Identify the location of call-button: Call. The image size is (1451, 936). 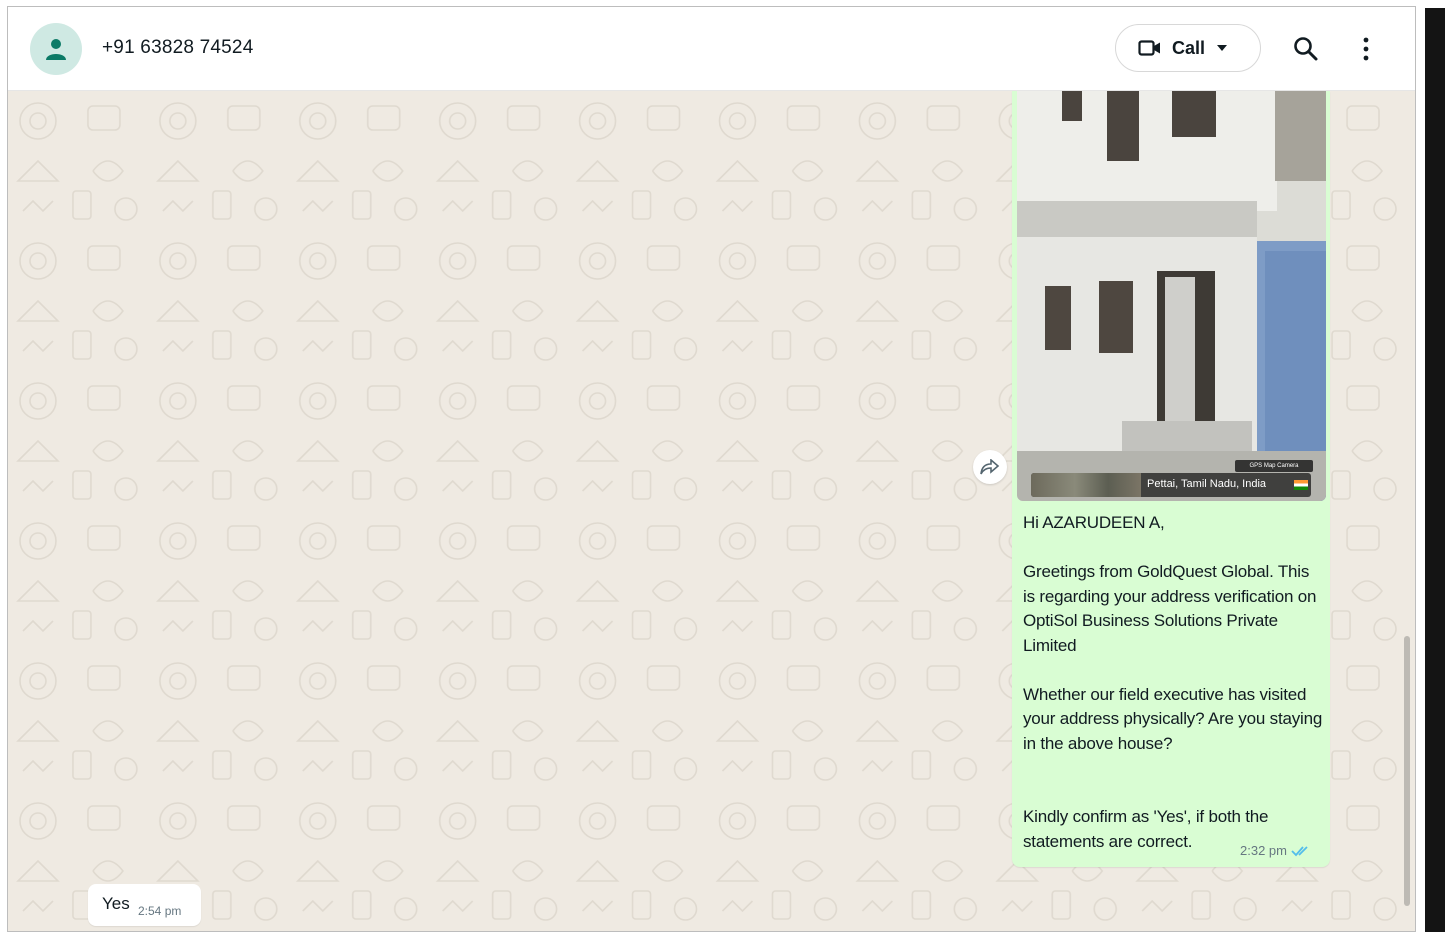
(1188, 48).